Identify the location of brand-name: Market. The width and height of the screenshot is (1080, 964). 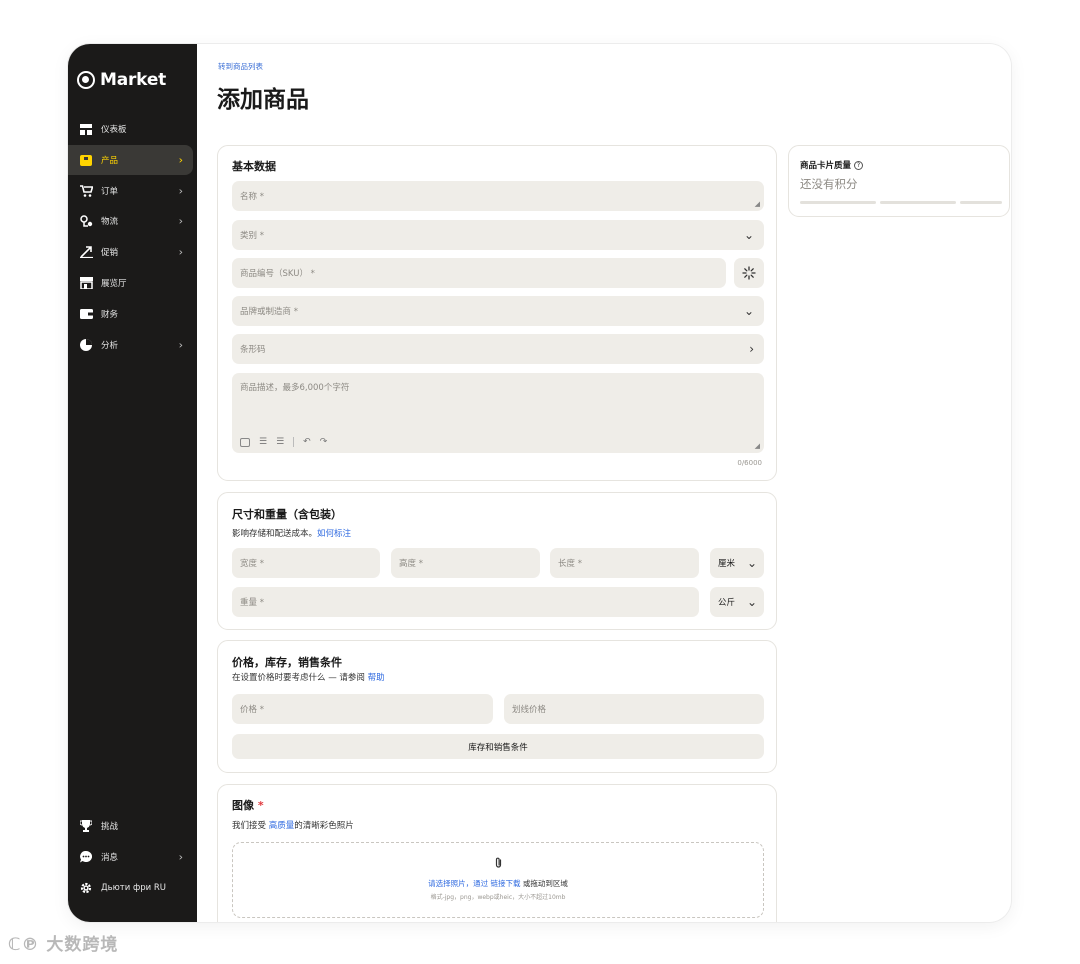
(133, 80).